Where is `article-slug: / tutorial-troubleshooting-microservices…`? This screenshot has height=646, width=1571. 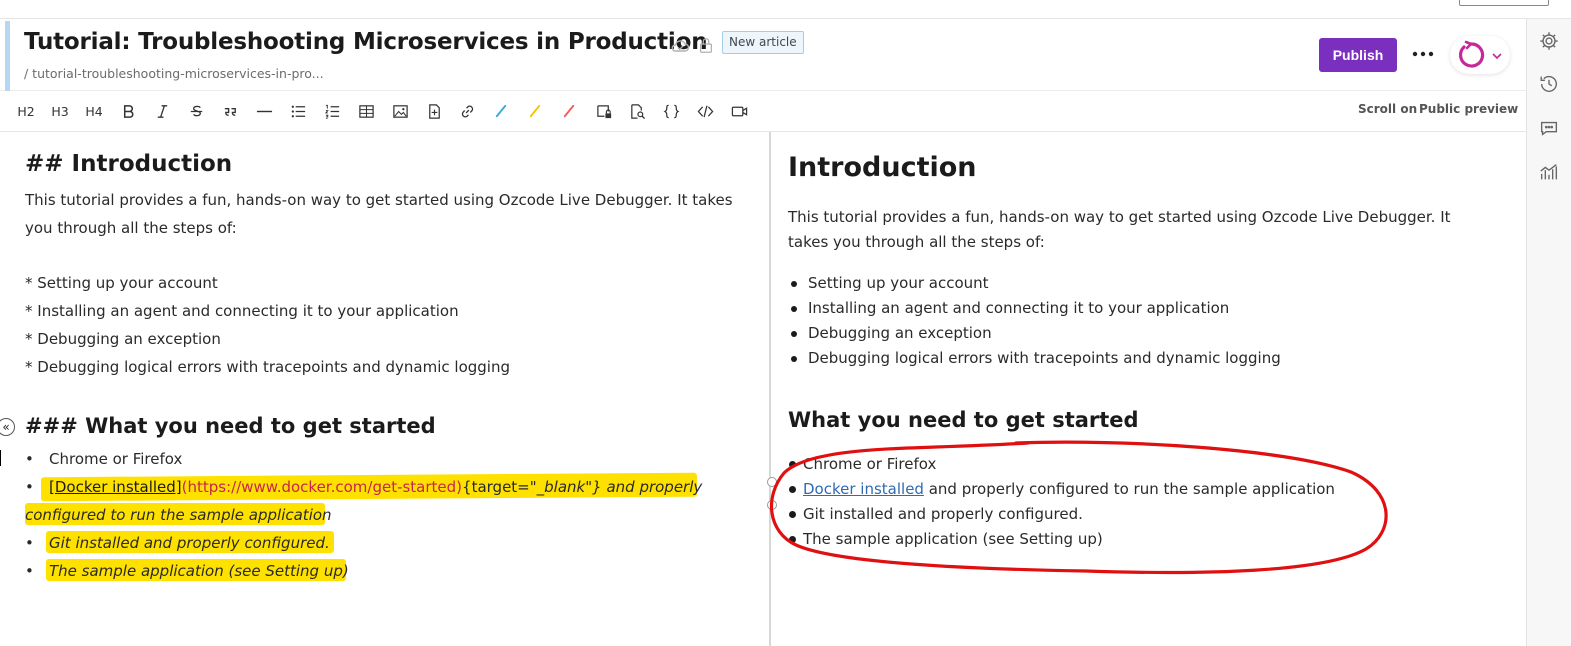
article-slug: / tutorial-troubleshooting-microservices… is located at coordinates (174, 73).